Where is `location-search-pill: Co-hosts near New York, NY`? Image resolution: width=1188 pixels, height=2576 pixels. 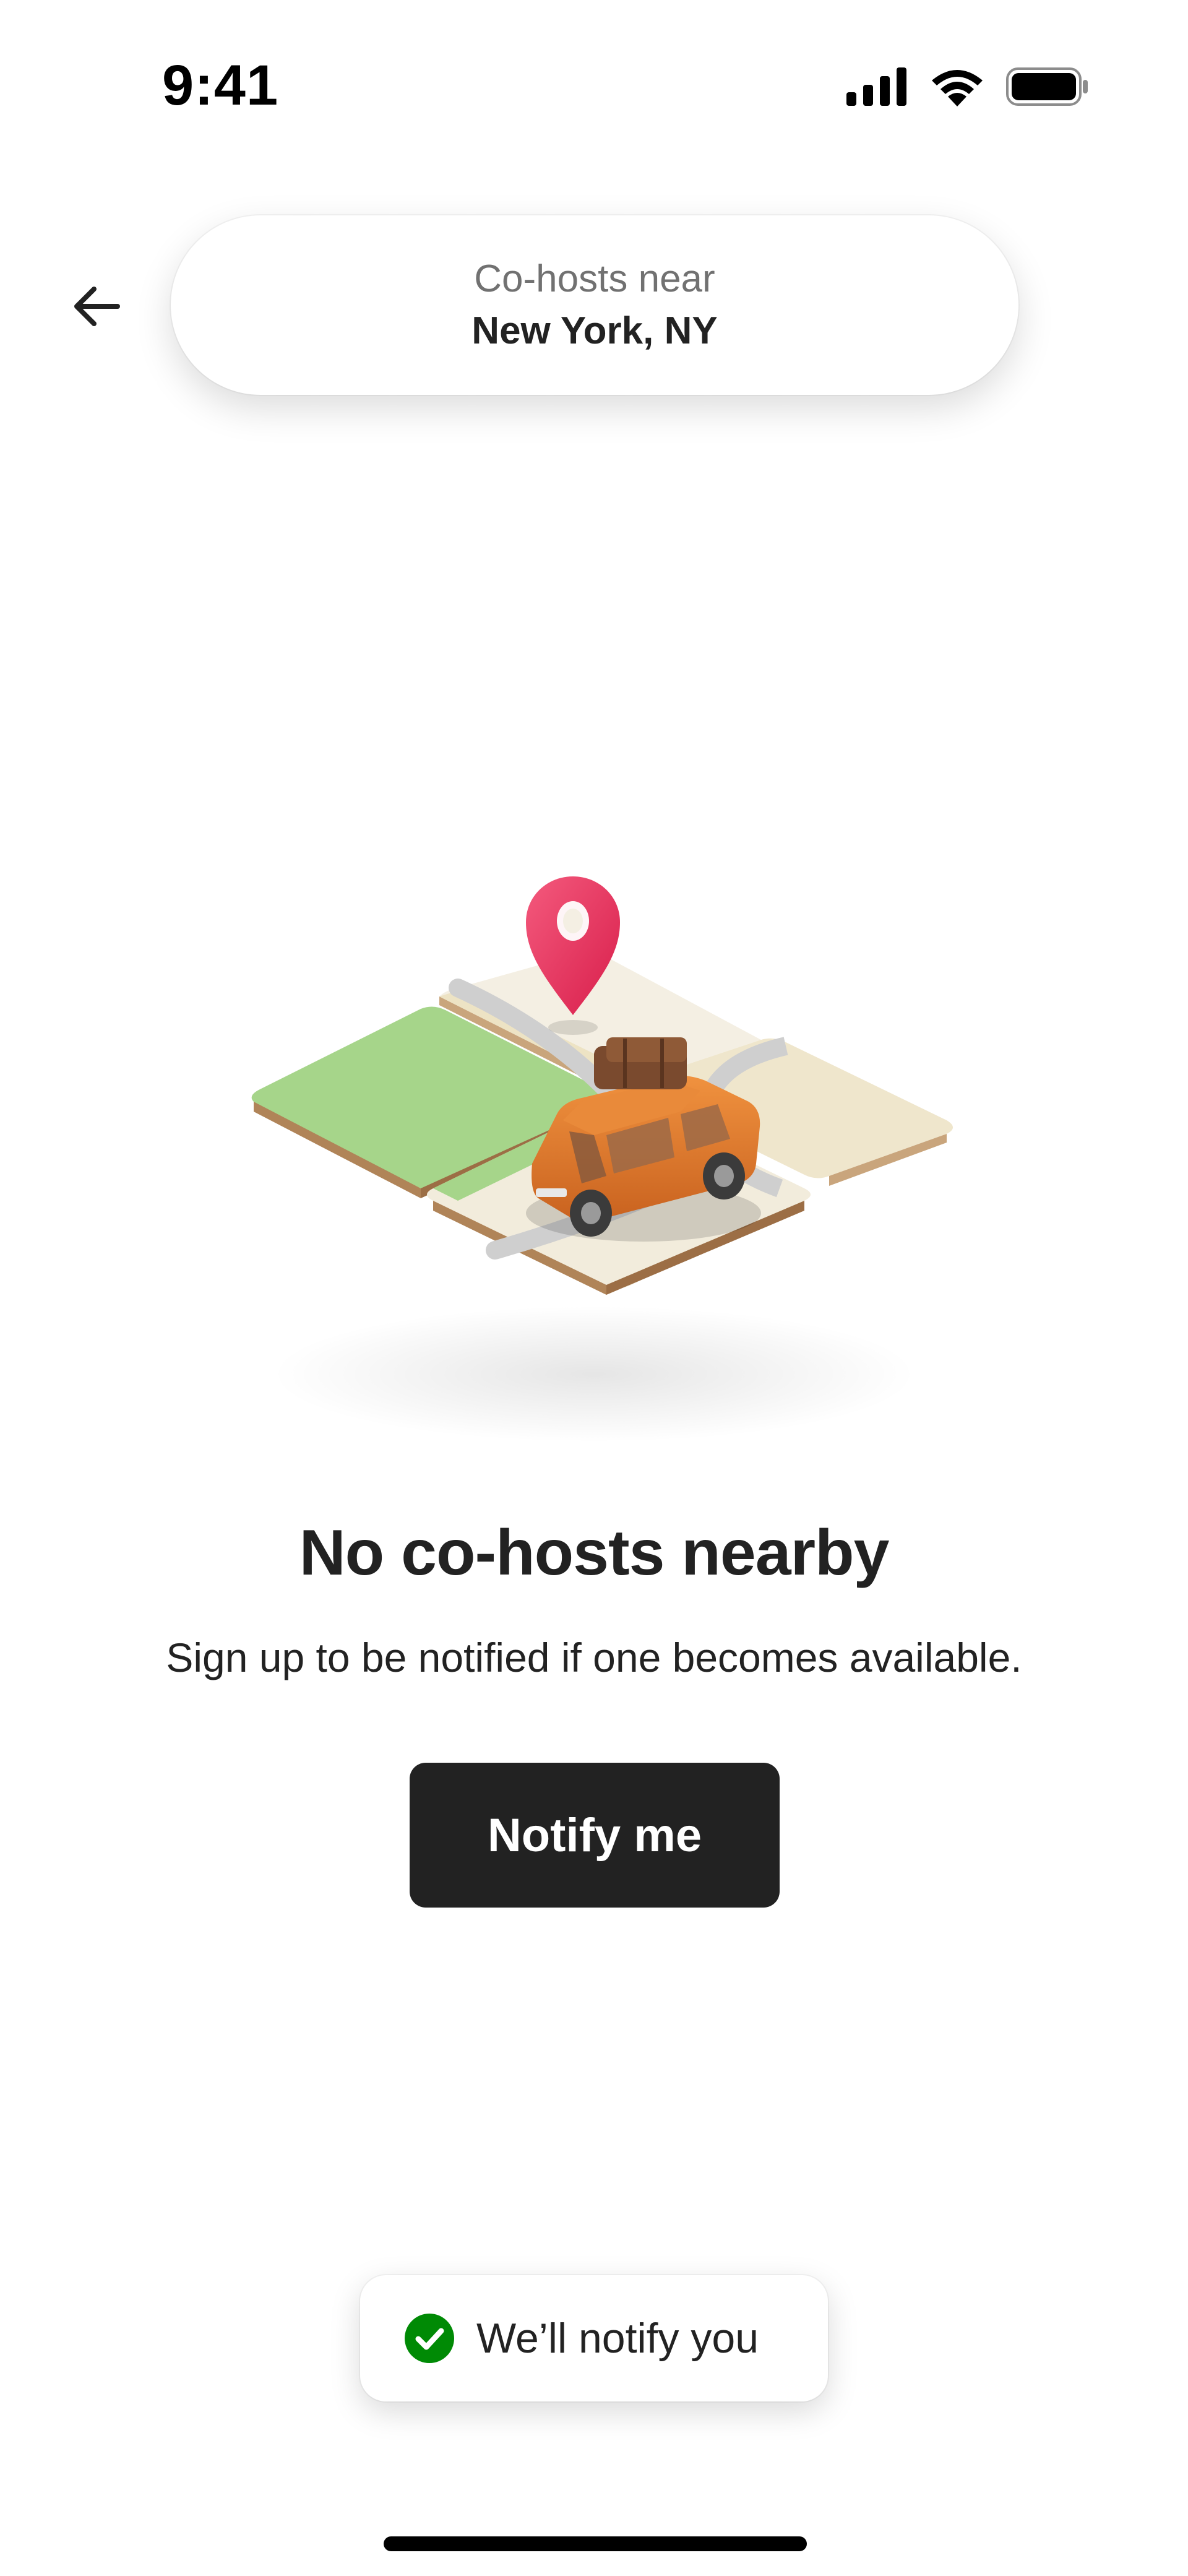 location-search-pill: Co-hosts near New York, NY is located at coordinates (594, 305).